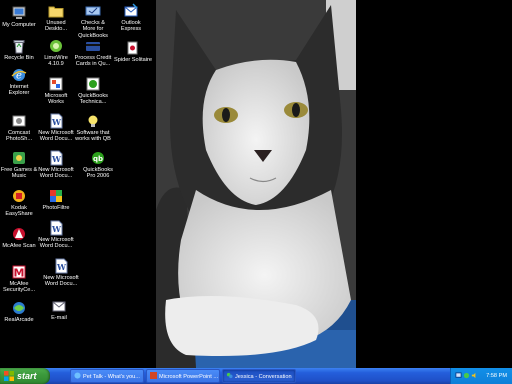  What do you see at coordinates (19, 47) in the screenshot?
I see `recycle-bin-icon` at bounding box center [19, 47].